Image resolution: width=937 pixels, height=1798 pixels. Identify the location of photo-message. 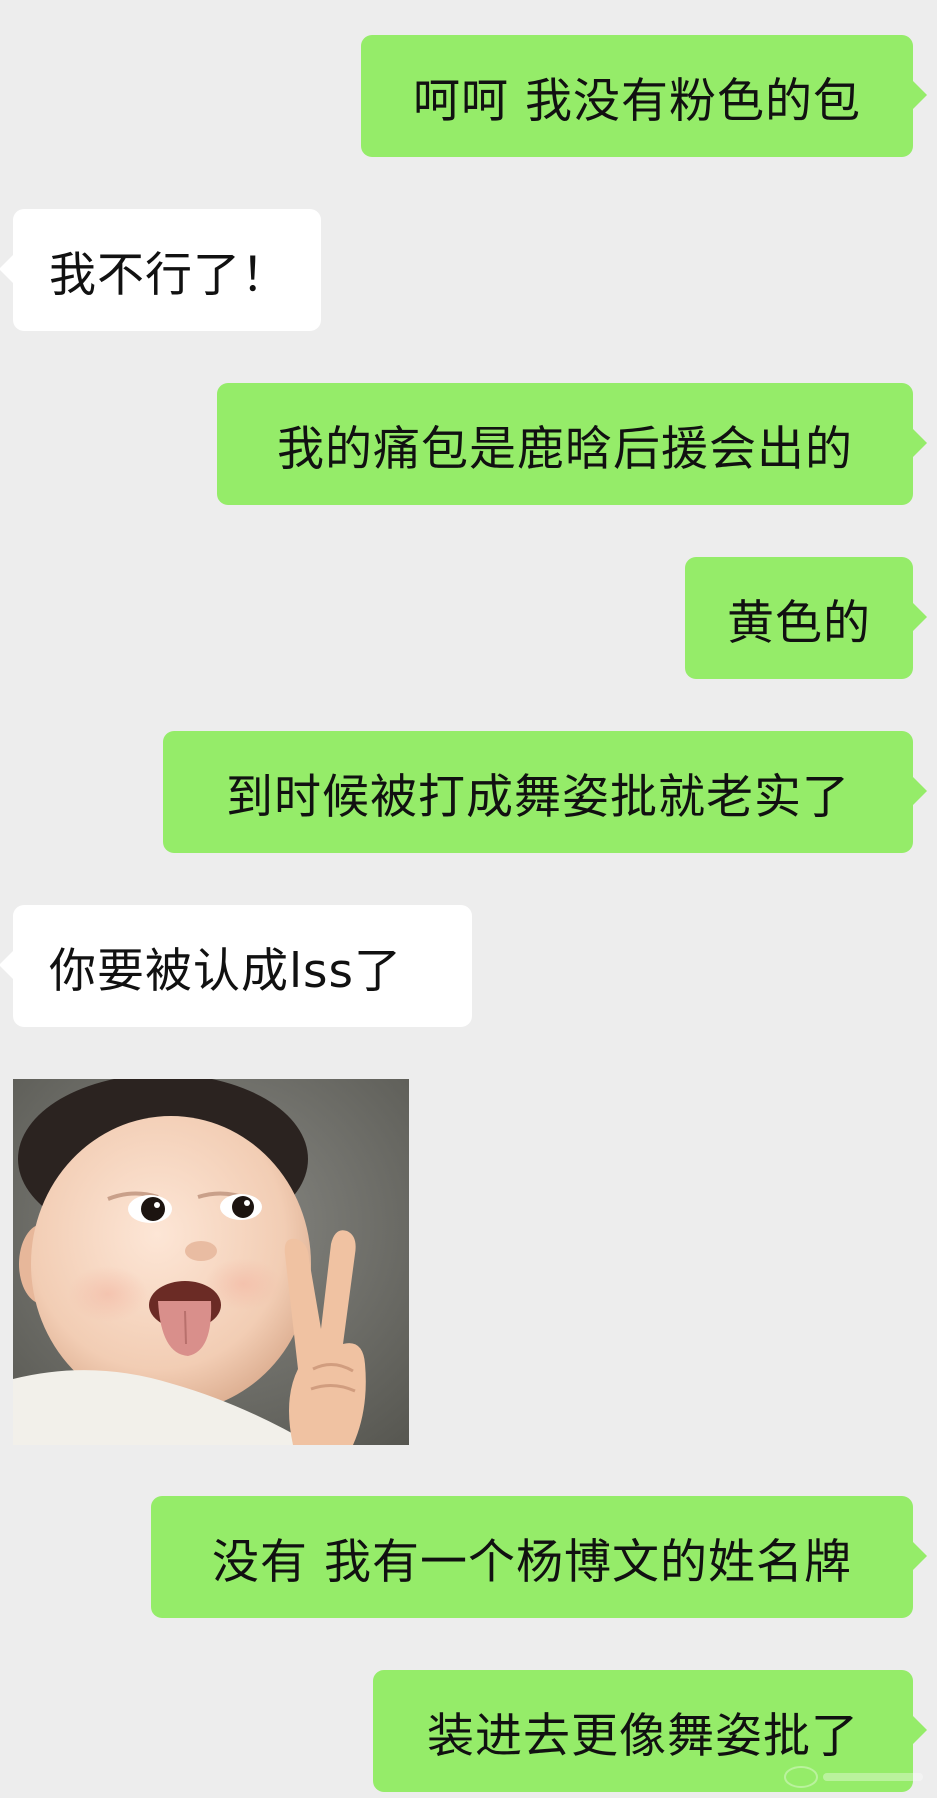
(211, 1262).